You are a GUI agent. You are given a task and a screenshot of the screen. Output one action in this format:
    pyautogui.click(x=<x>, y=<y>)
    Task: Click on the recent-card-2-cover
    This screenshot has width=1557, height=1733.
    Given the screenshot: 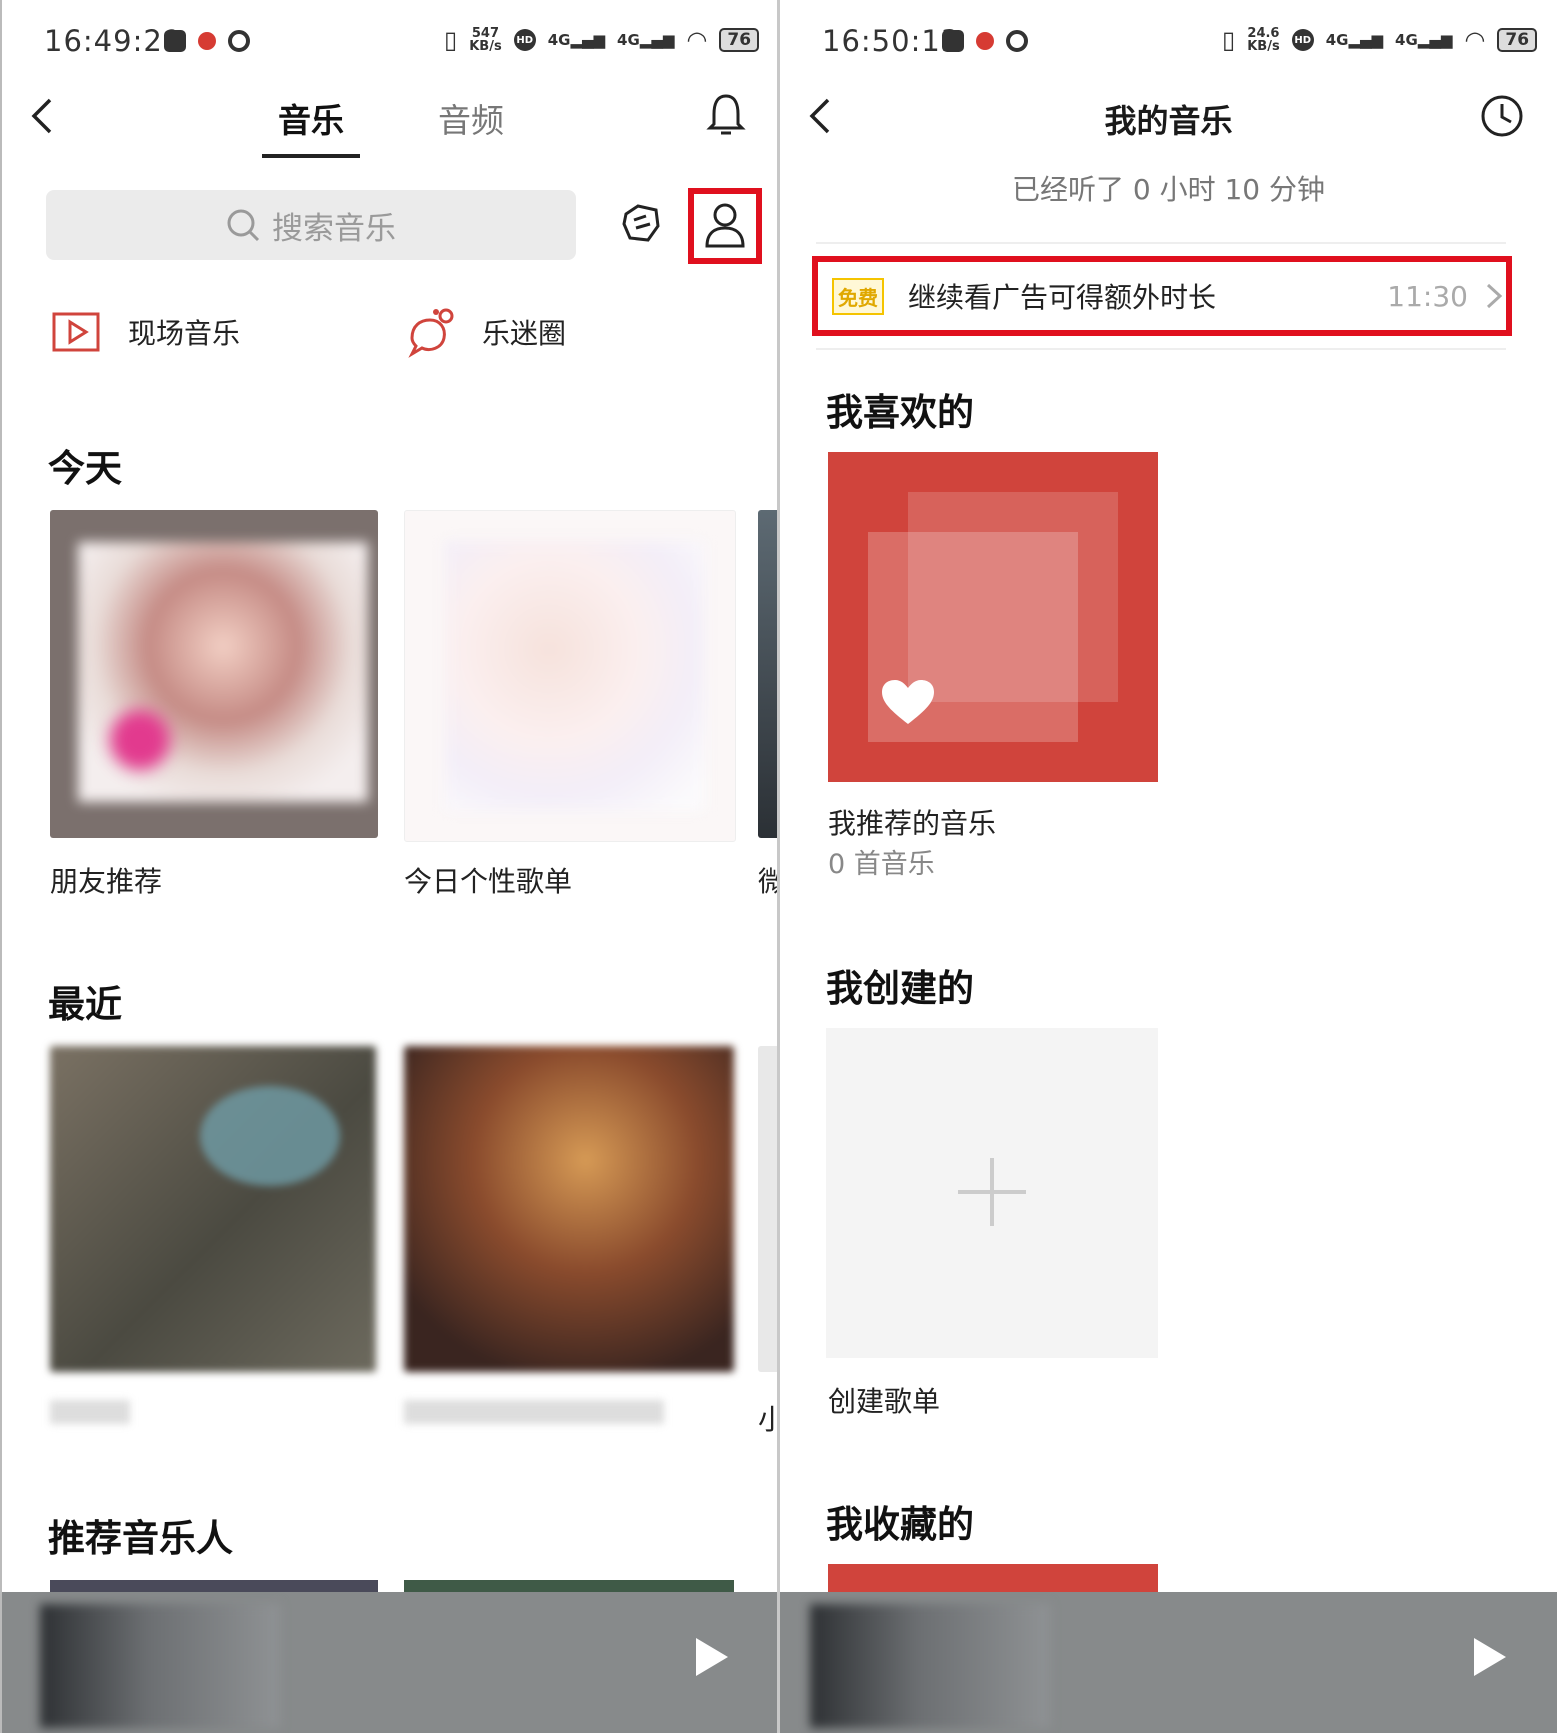 What is the action you would take?
    pyautogui.click(x=569, y=1209)
    